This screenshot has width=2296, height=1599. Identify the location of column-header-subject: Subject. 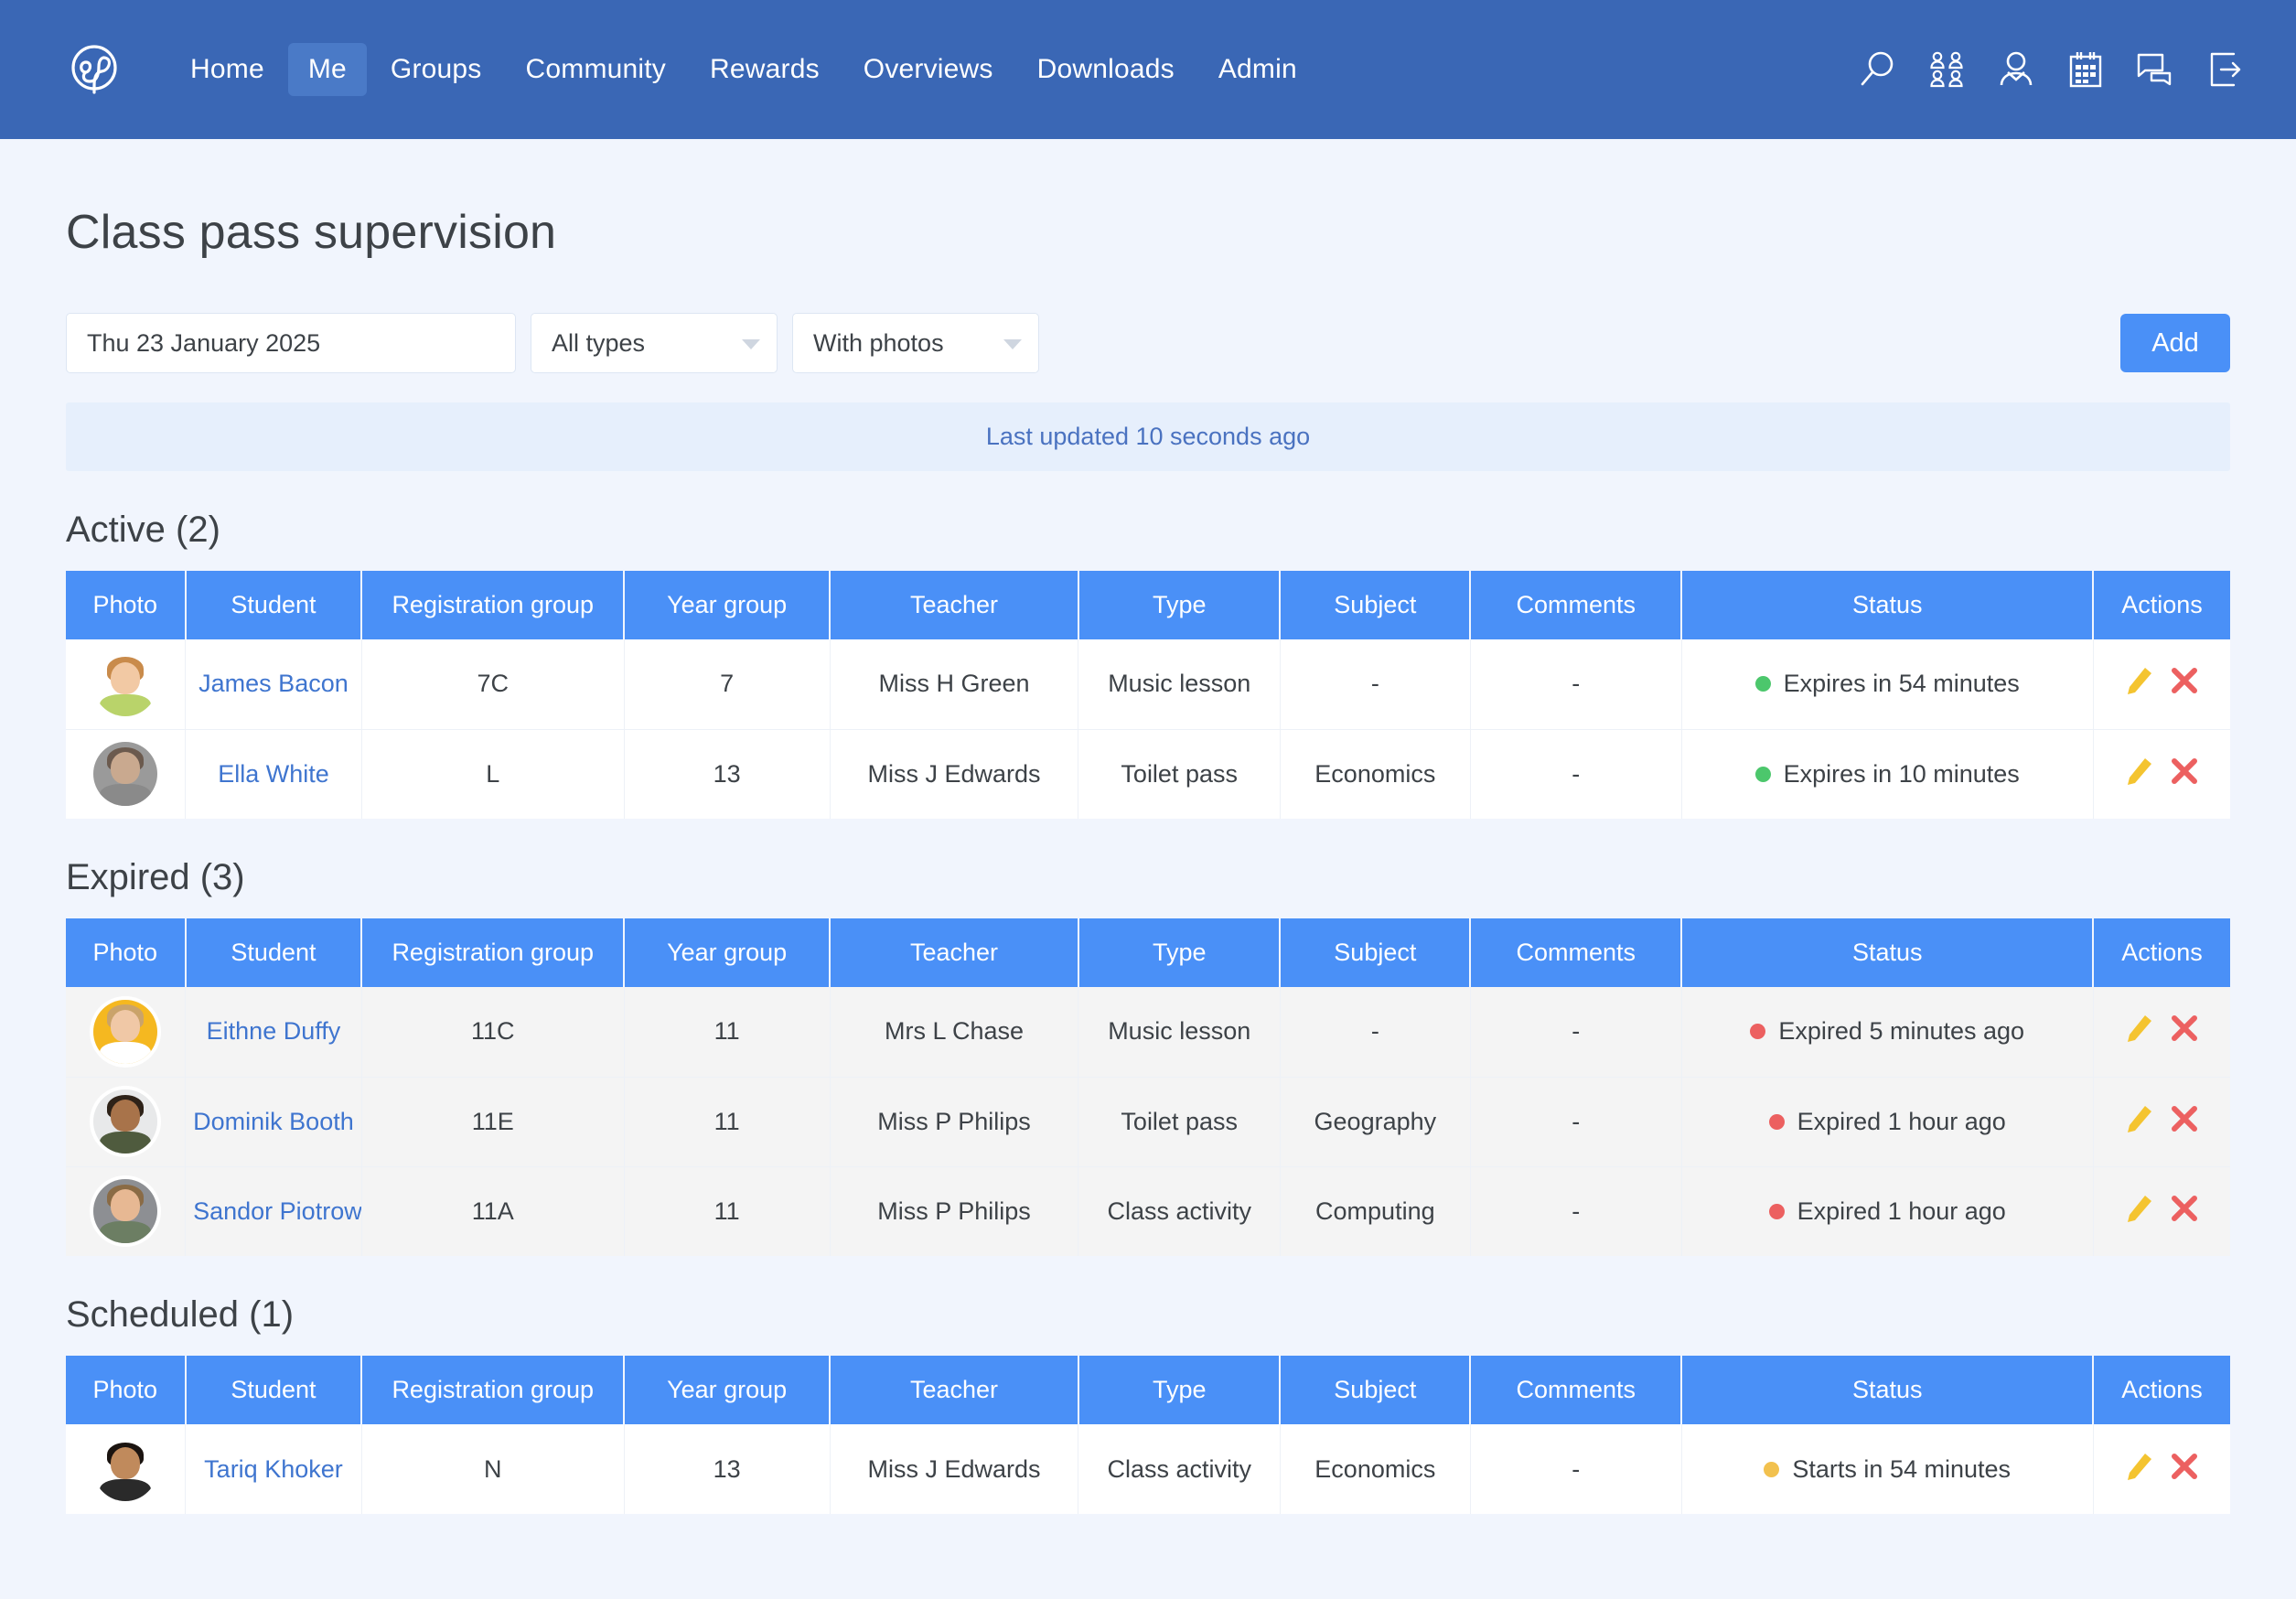
(1376, 952).